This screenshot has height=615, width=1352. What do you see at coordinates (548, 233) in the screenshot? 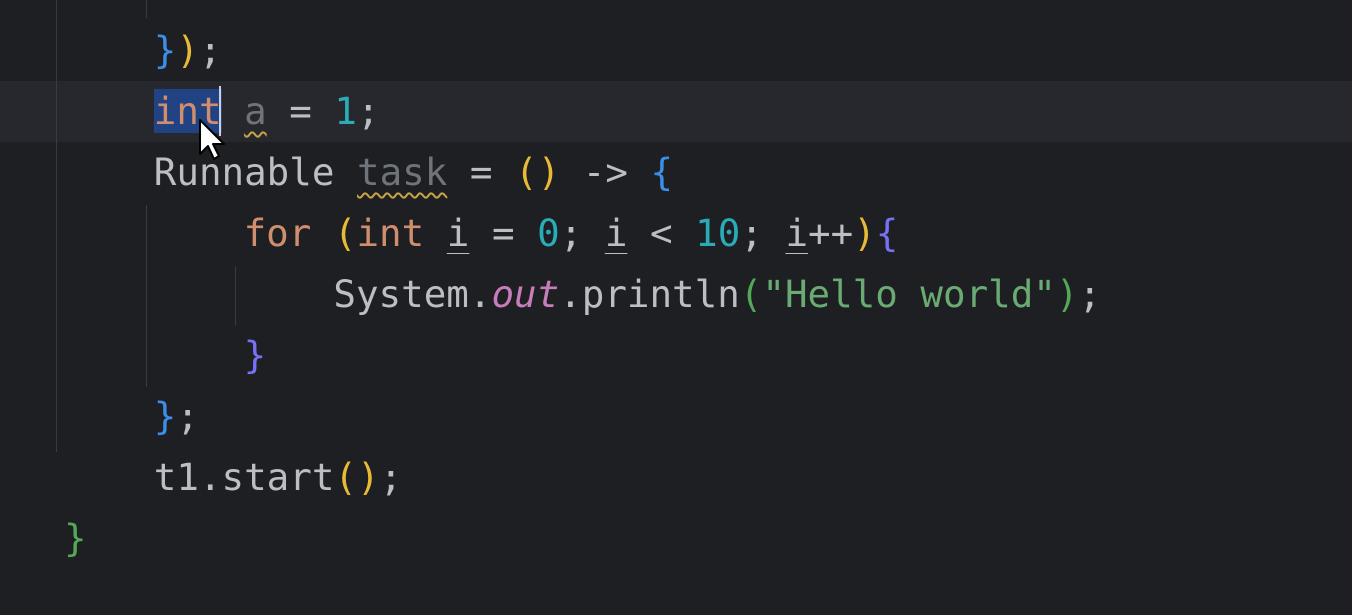
I see `code-token: 0` at bounding box center [548, 233].